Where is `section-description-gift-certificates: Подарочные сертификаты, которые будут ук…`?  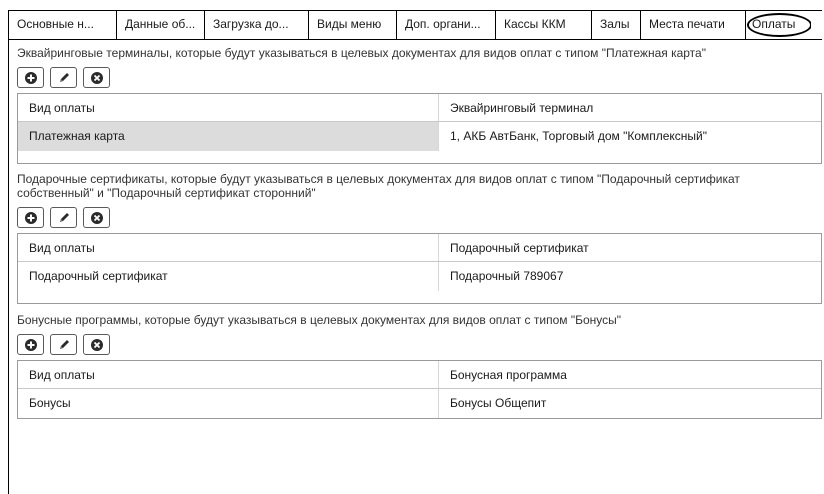 section-description-gift-certificates: Подарочные сертификаты, которые будут ук… is located at coordinates (378, 186).